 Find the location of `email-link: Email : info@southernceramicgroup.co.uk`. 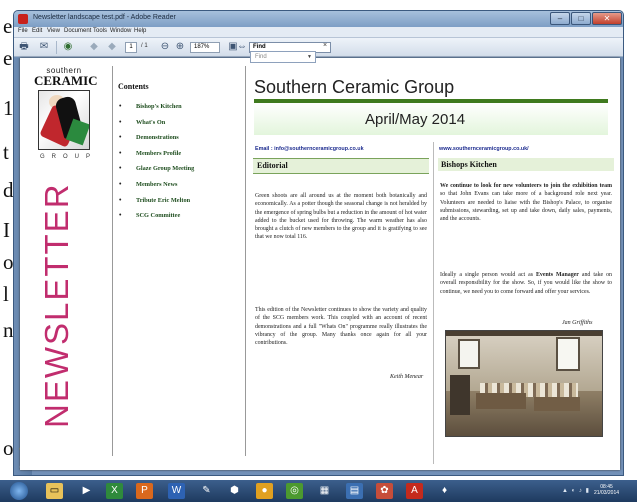

email-link: Email : info@southernceramicgroup.co.uk is located at coordinates (309, 149).